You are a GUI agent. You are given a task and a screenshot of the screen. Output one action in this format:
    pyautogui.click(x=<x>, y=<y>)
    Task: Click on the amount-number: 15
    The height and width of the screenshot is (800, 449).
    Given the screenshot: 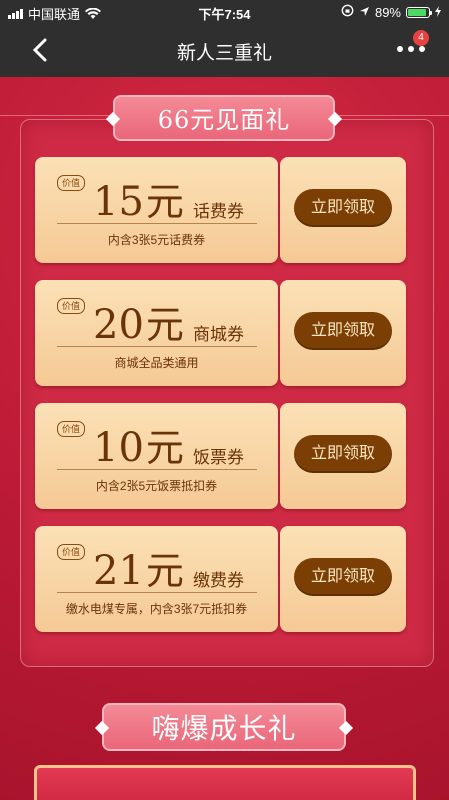 What is the action you would take?
    pyautogui.click(x=118, y=202)
    